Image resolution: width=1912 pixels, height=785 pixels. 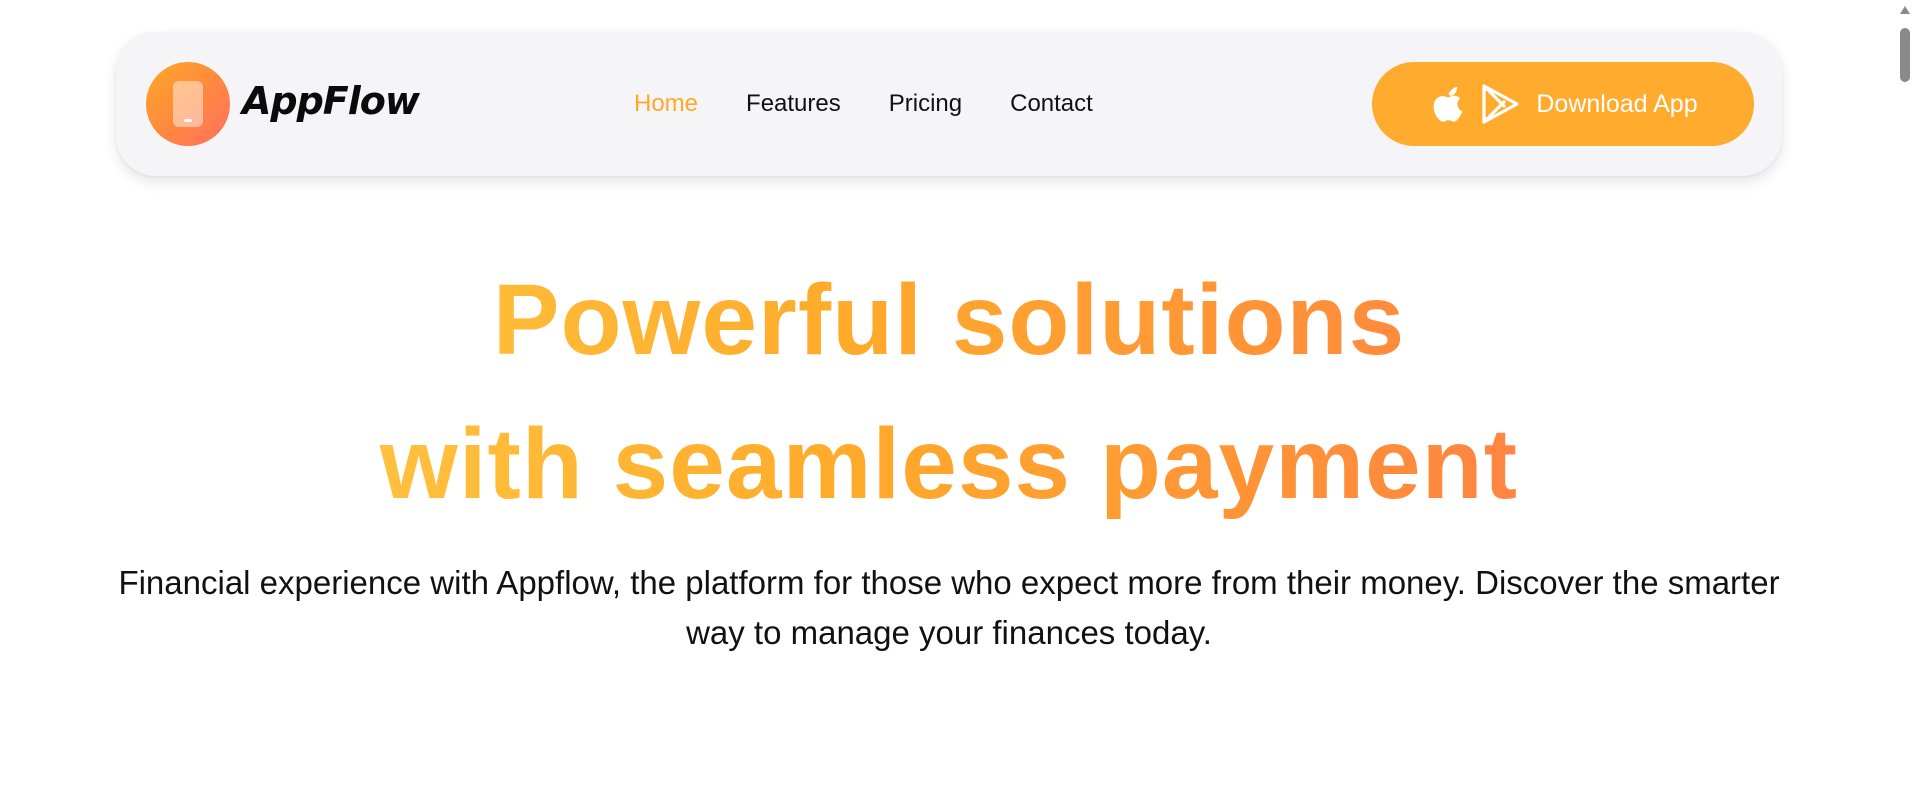 I want to click on brand-name: AppFlow, so click(x=331, y=101).